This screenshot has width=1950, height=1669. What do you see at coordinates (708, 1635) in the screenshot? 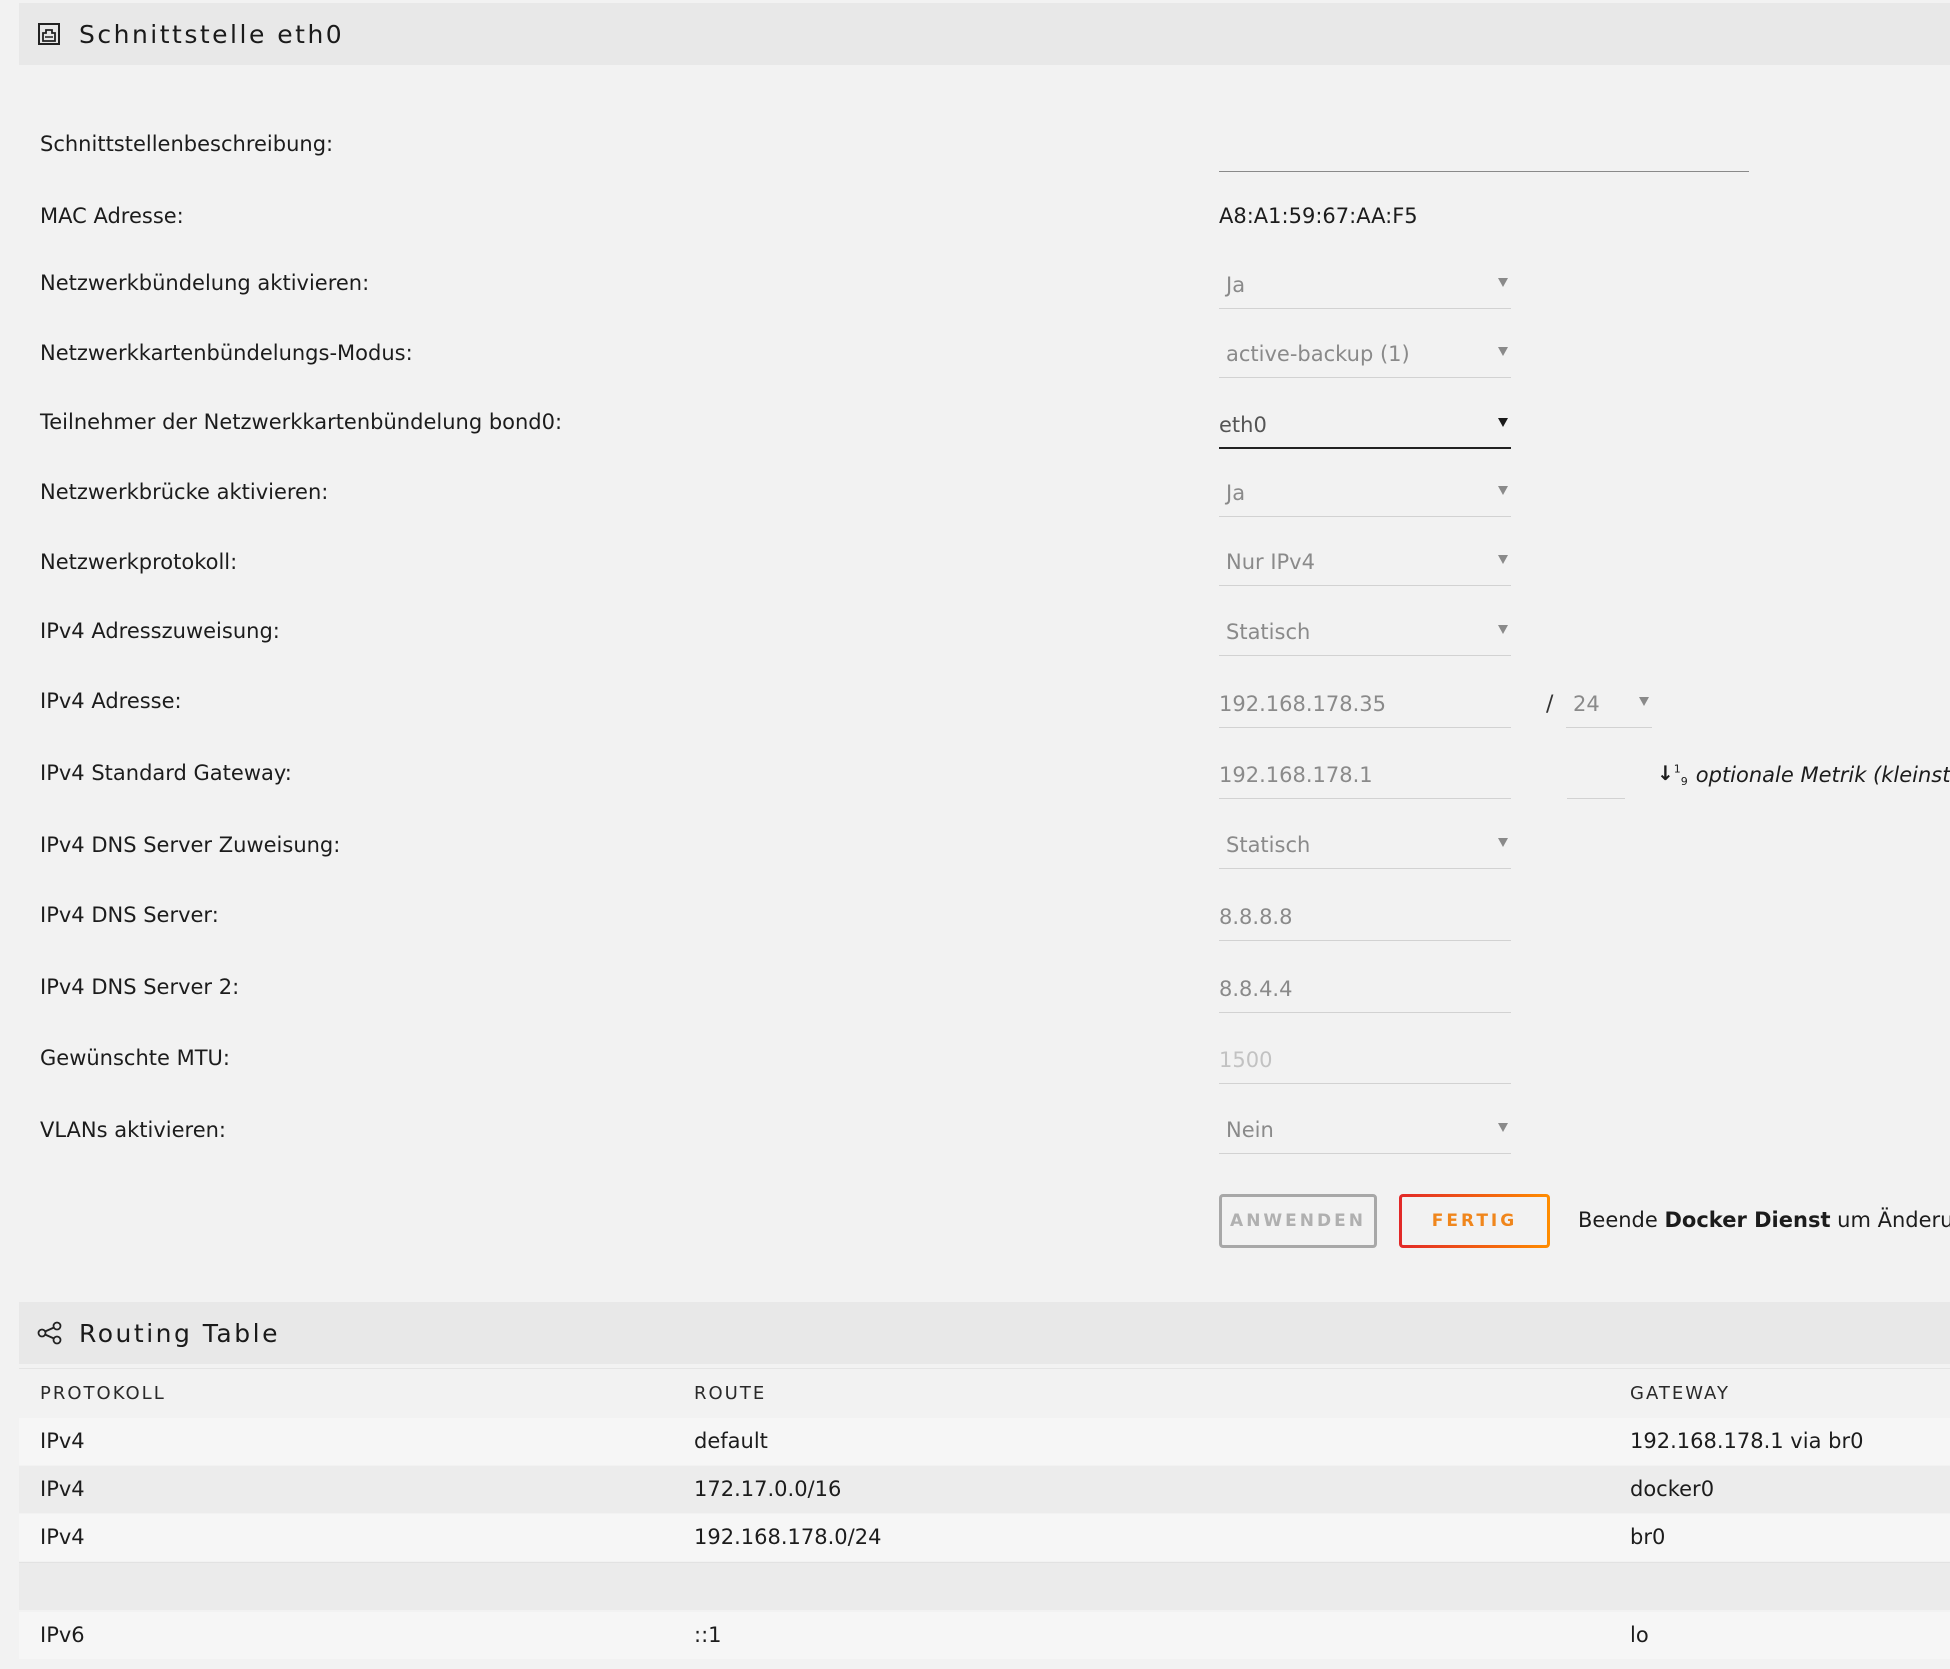
I see `cell-route: ::1` at bounding box center [708, 1635].